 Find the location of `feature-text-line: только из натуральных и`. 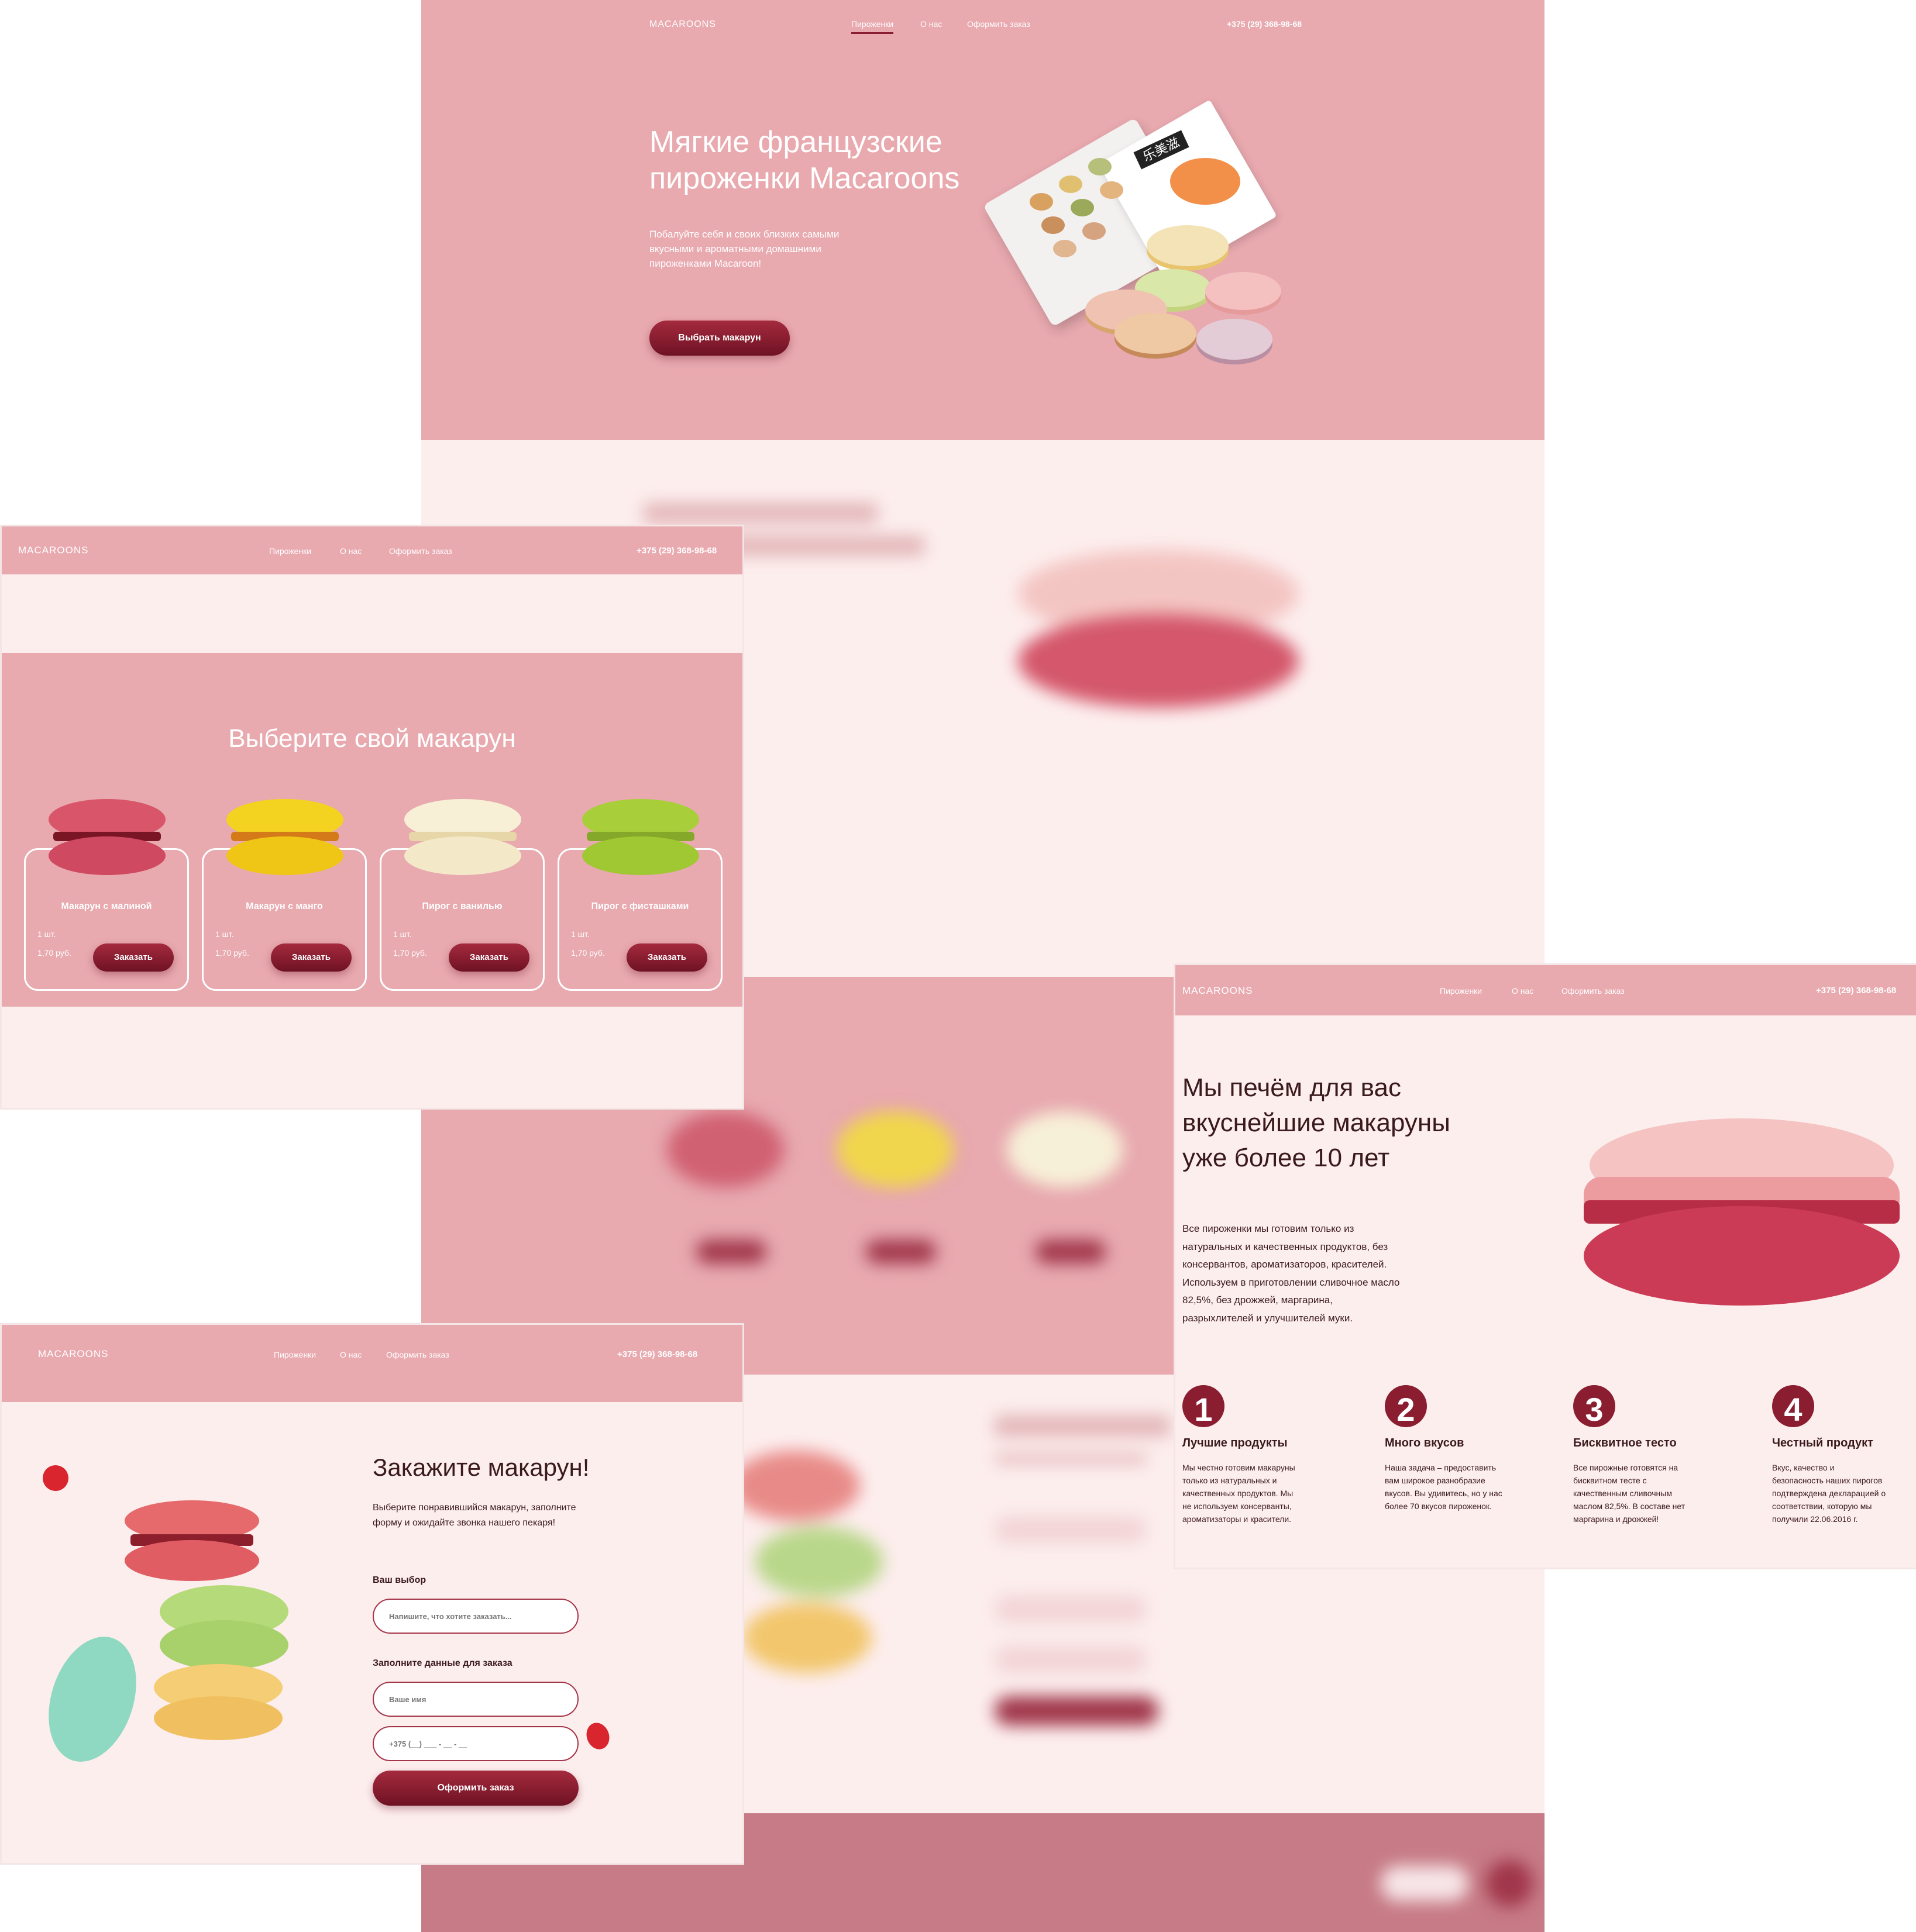

feature-text-line: только из натуральных и is located at coordinates (1229, 1480).